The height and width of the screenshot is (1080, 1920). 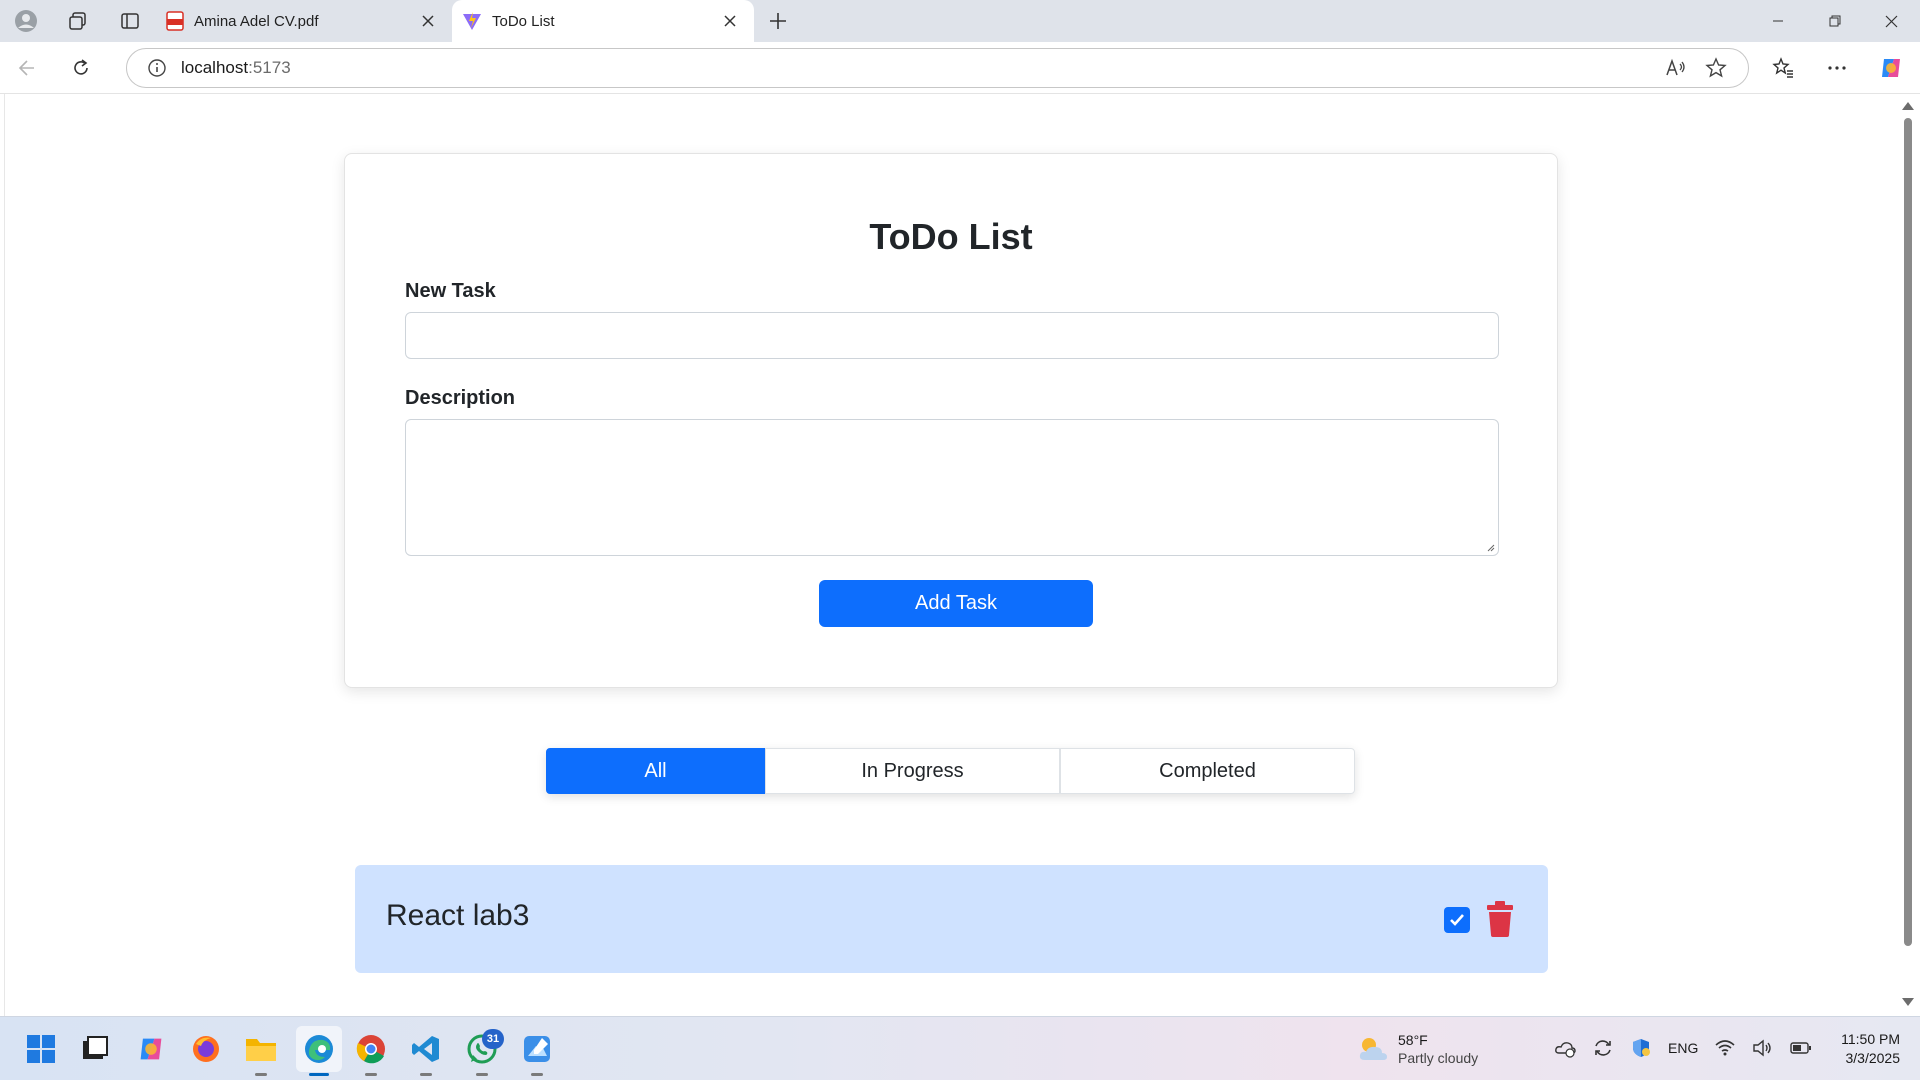 I want to click on edge-icon, so click(x=319, y=1049).